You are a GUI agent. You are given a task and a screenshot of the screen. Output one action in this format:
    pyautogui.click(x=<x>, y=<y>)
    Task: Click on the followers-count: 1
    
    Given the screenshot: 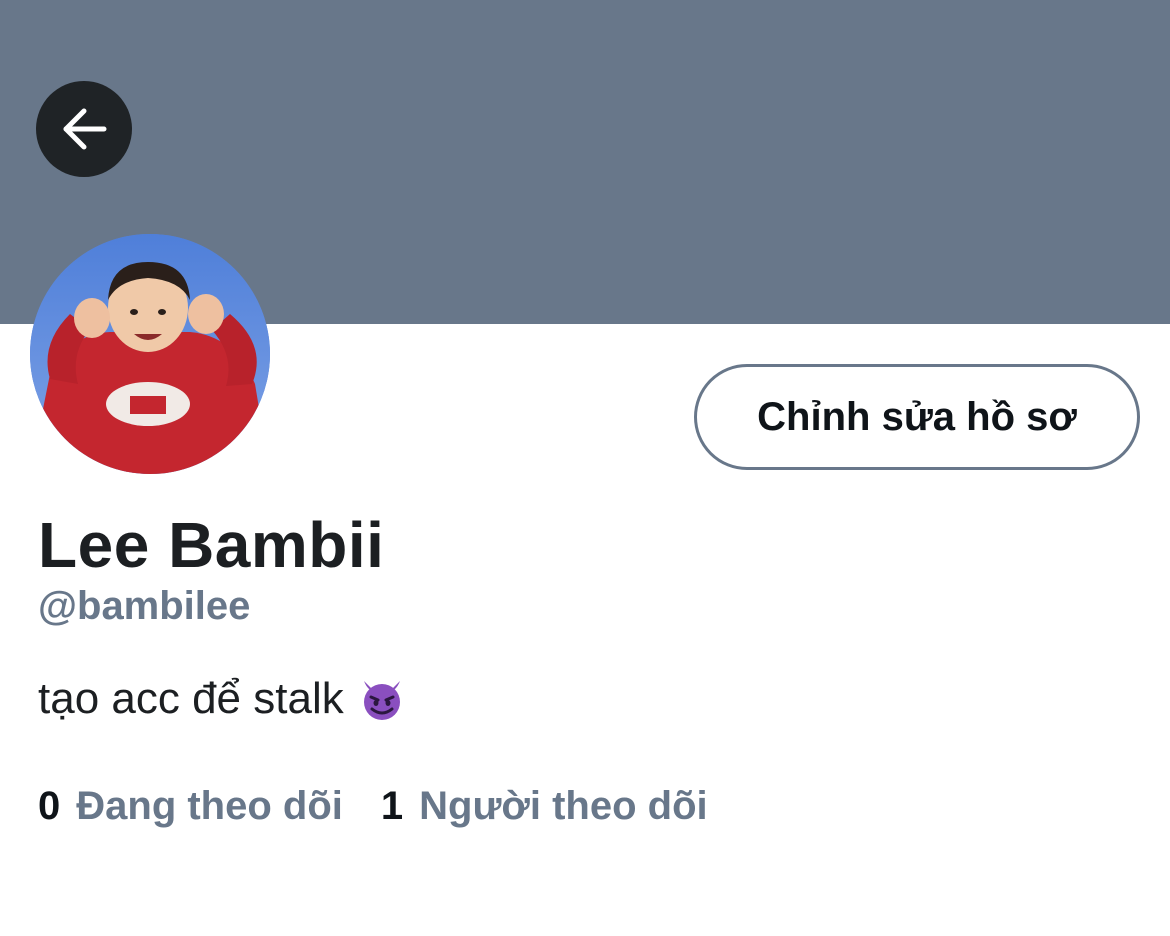 What is the action you would take?
    pyautogui.click(x=392, y=806)
    